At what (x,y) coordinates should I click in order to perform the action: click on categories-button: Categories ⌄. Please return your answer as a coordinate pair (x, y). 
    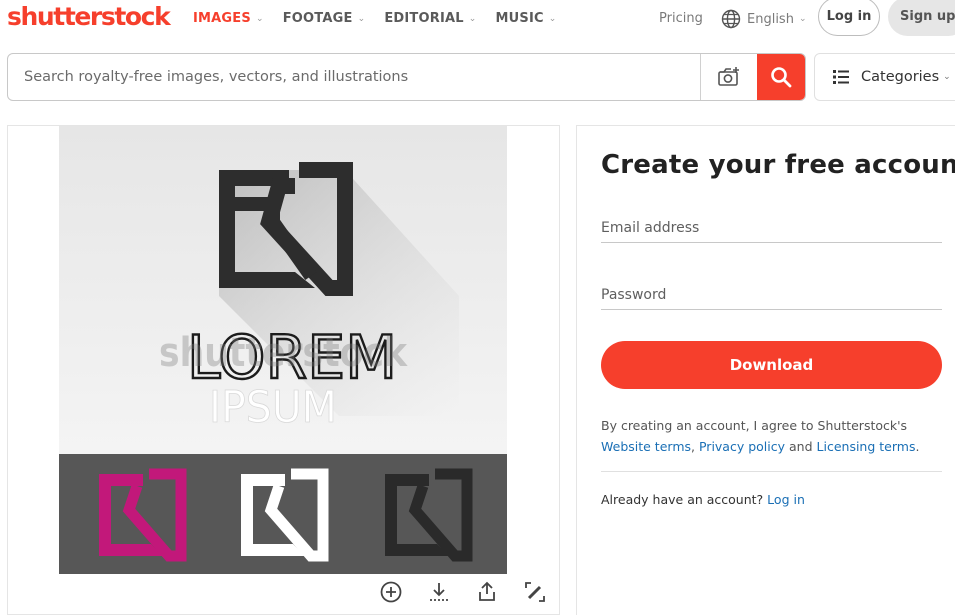
    Looking at the image, I should click on (884, 77).